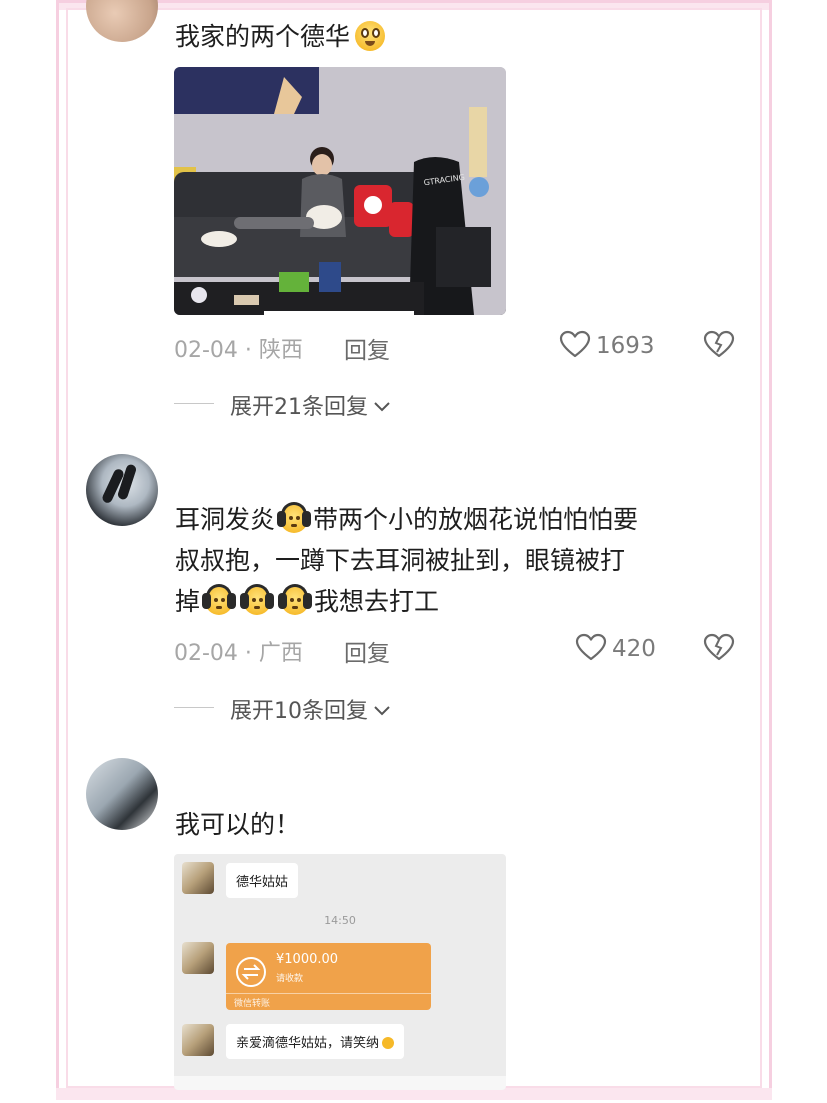 The image size is (827, 1103). I want to click on transfer-footer: 微信转账, so click(252, 1004).